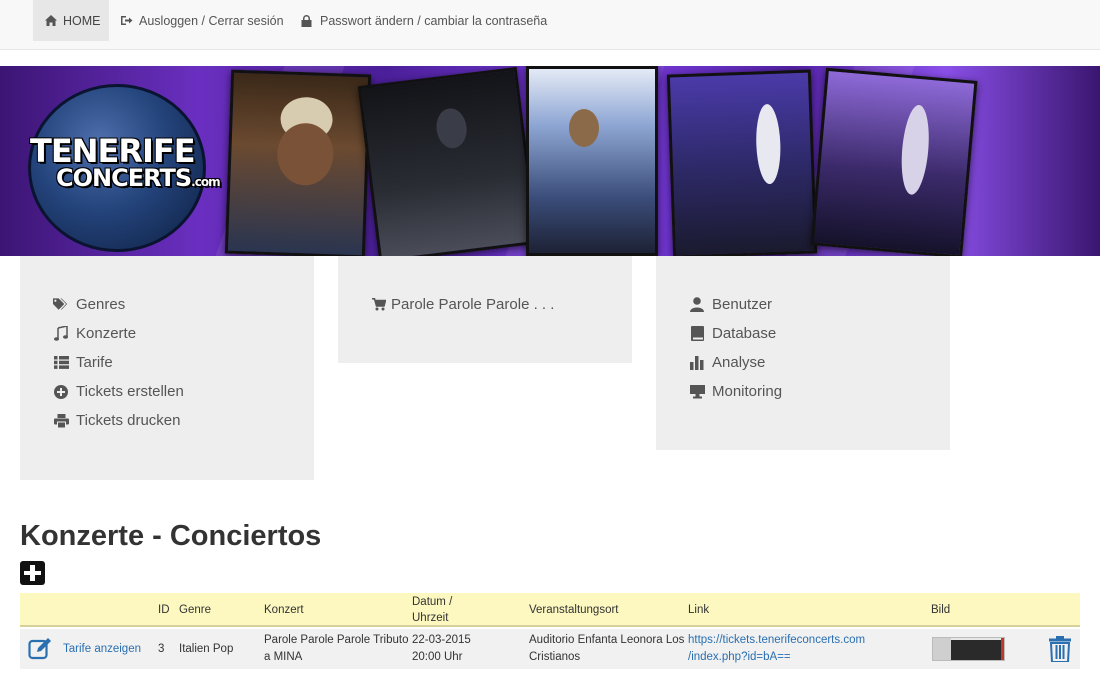  What do you see at coordinates (61, 392) in the screenshot?
I see `plus-circle-icon` at bounding box center [61, 392].